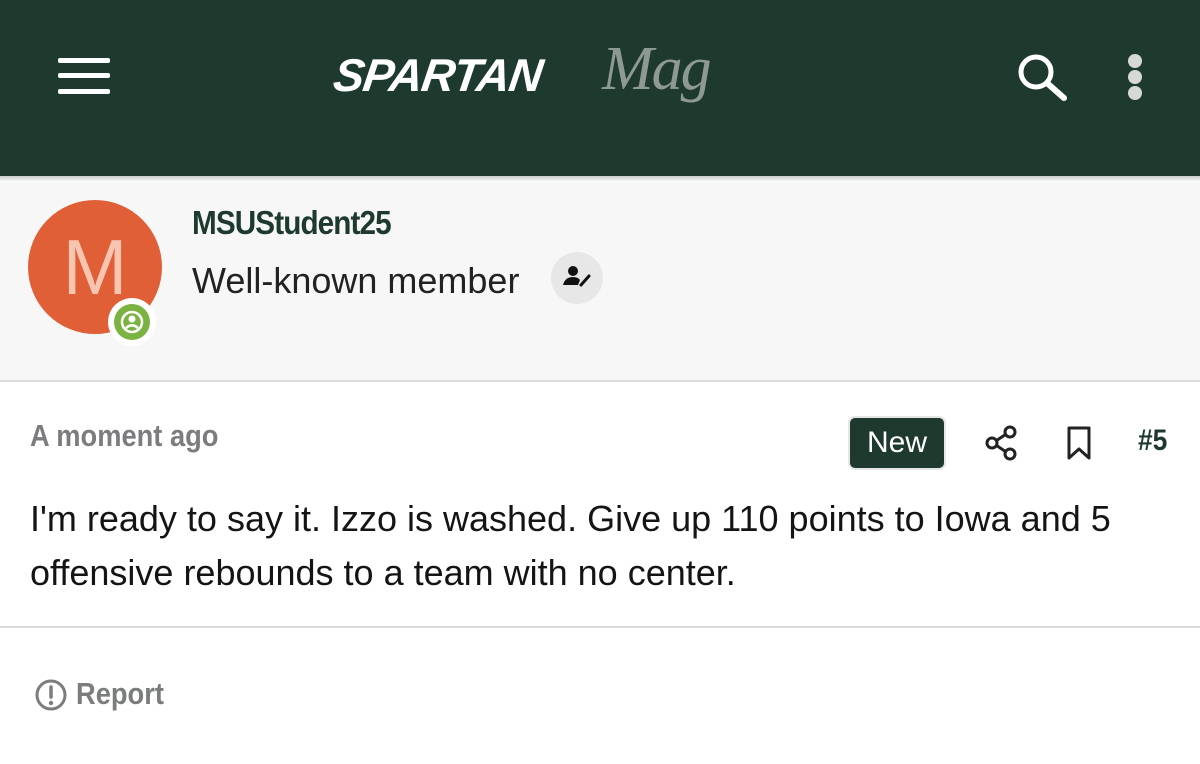 The image size is (1200, 764). I want to click on alert-circle-icon, so click(51, 695).